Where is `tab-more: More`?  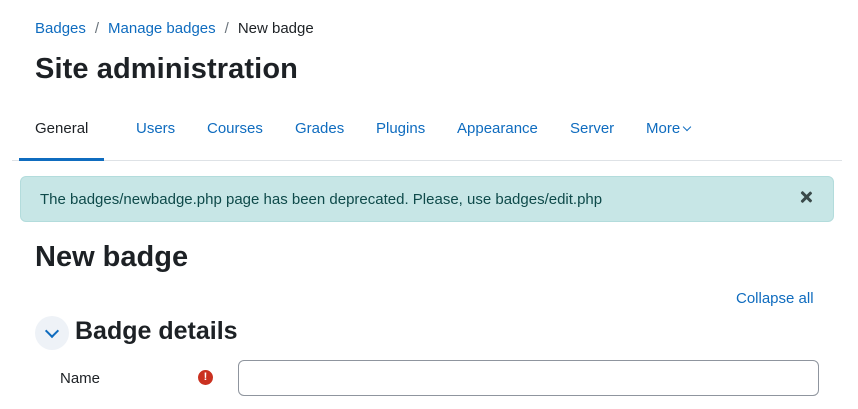 tab-more: More is located at coordinates (669, 134).